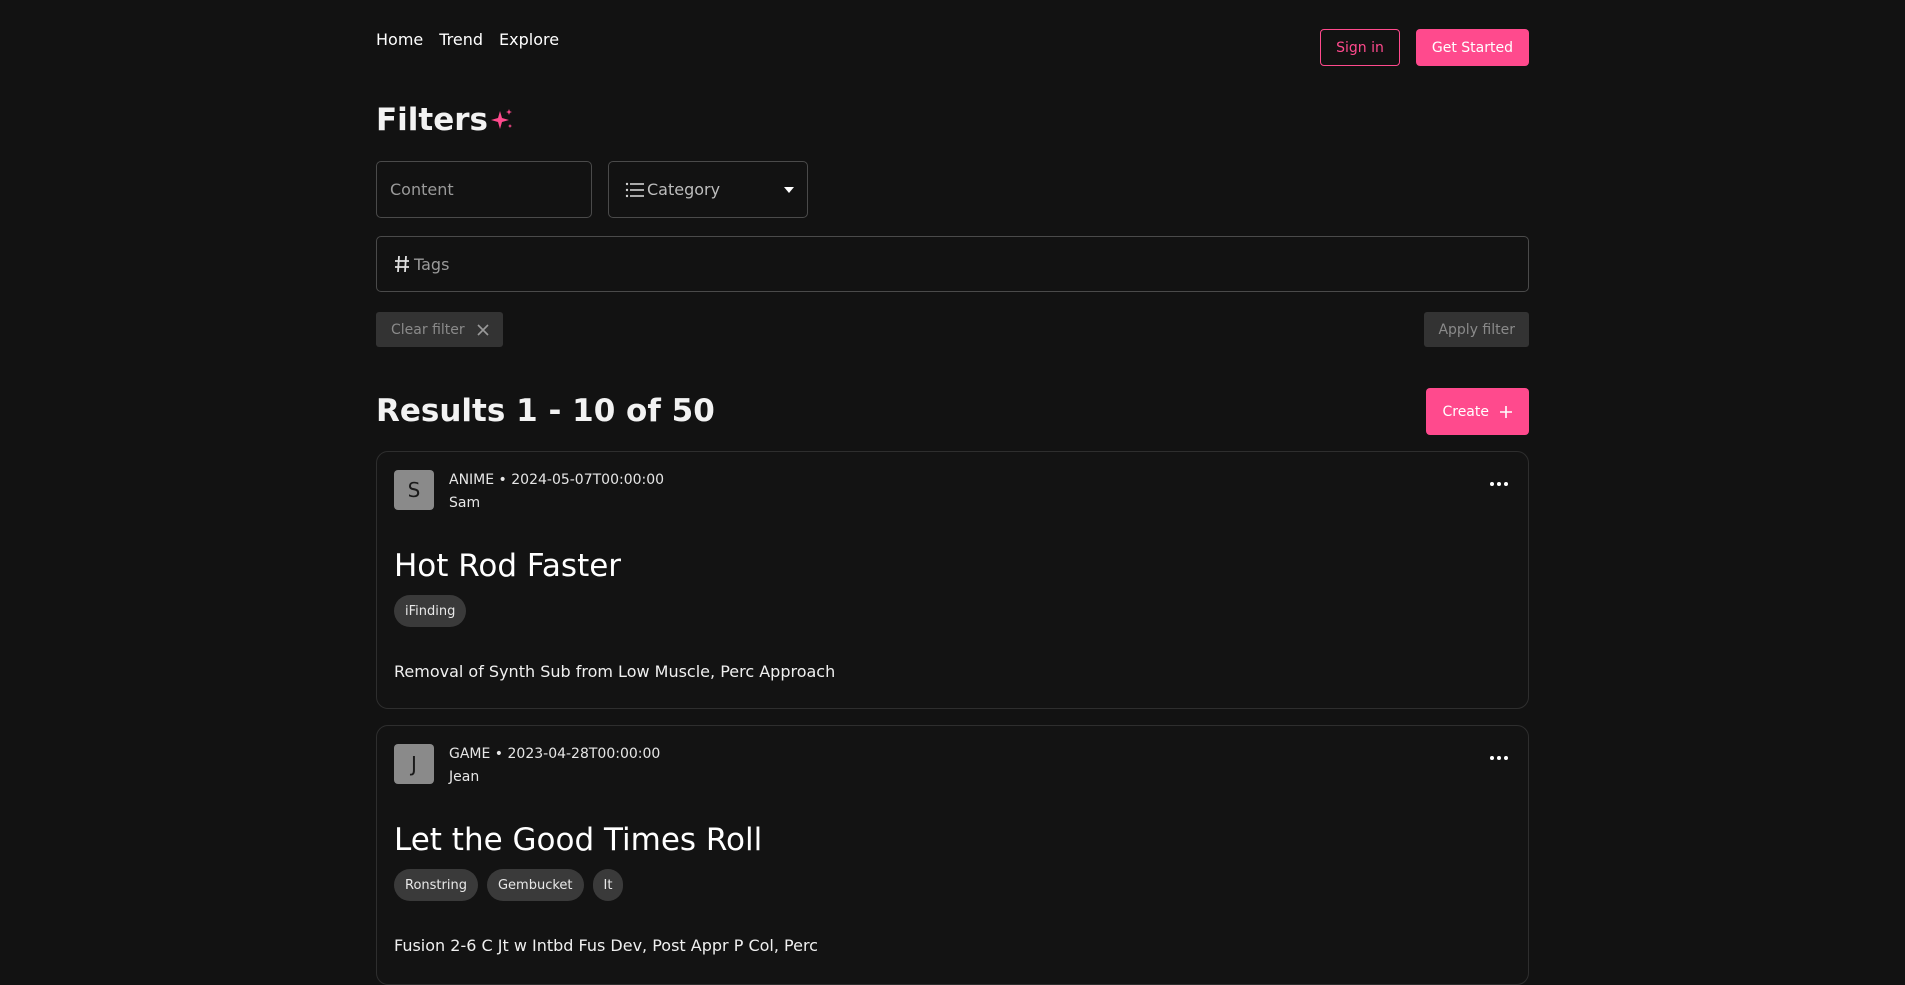 The width and height of the screenshot is (1905, 985). Describe the element at coordinates (414, 764) in the screenshot. I see `avatar: J` at that location.